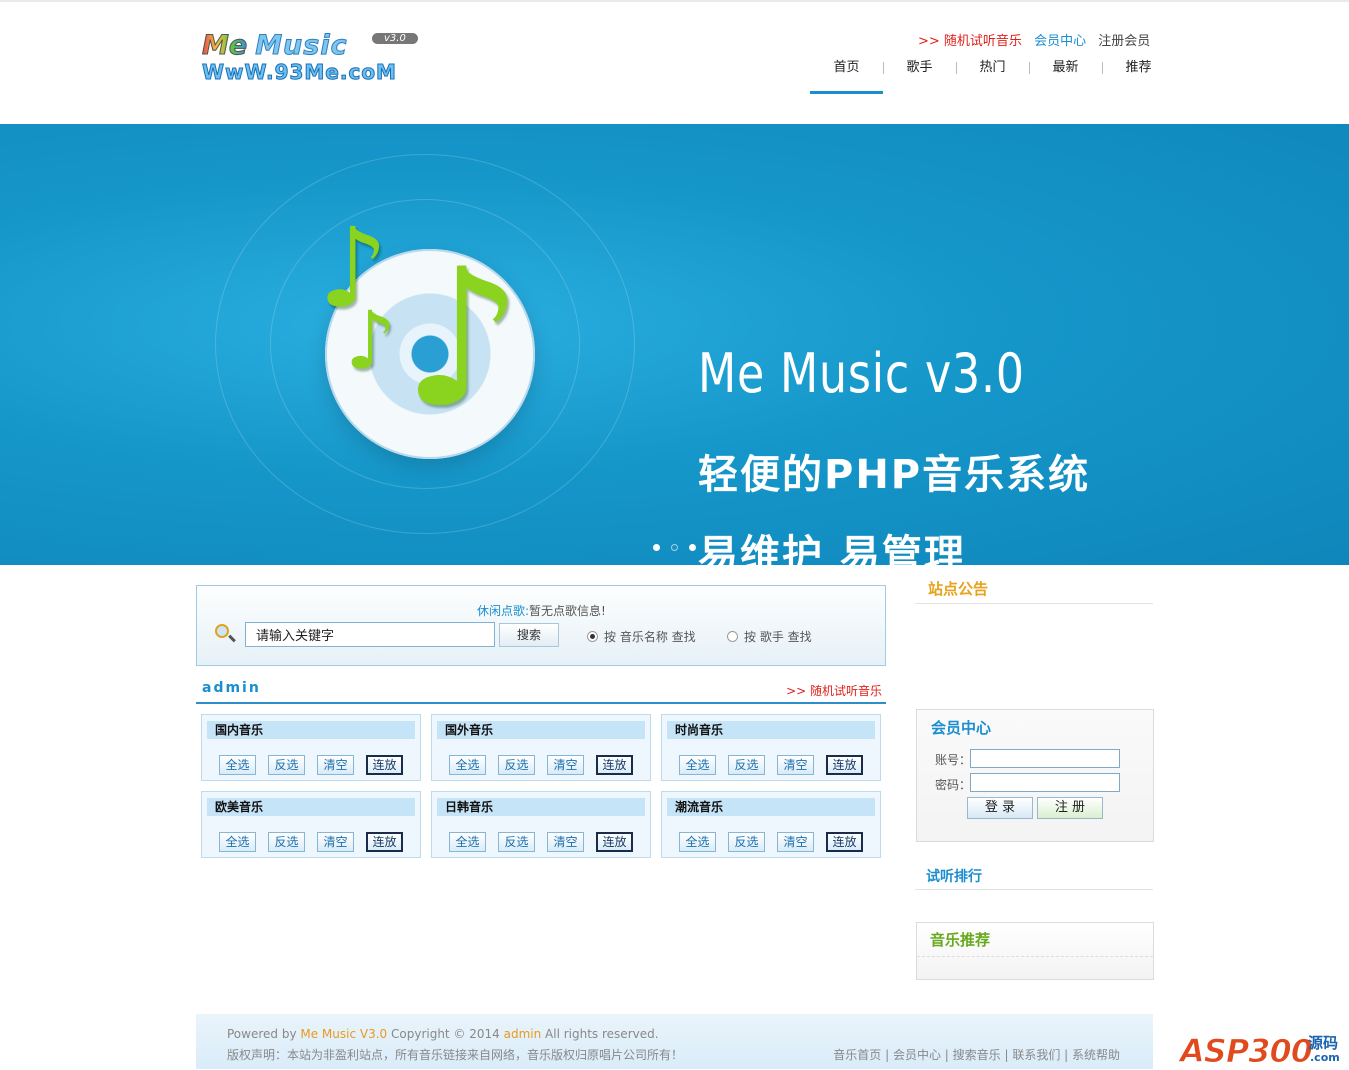 This screenshot has width=1349, height=1070. What do you see at coordinates (1246, 1051) in the screenshot?
I see `watermark-brand: ASP300` at bounding box center [1246, 1051].